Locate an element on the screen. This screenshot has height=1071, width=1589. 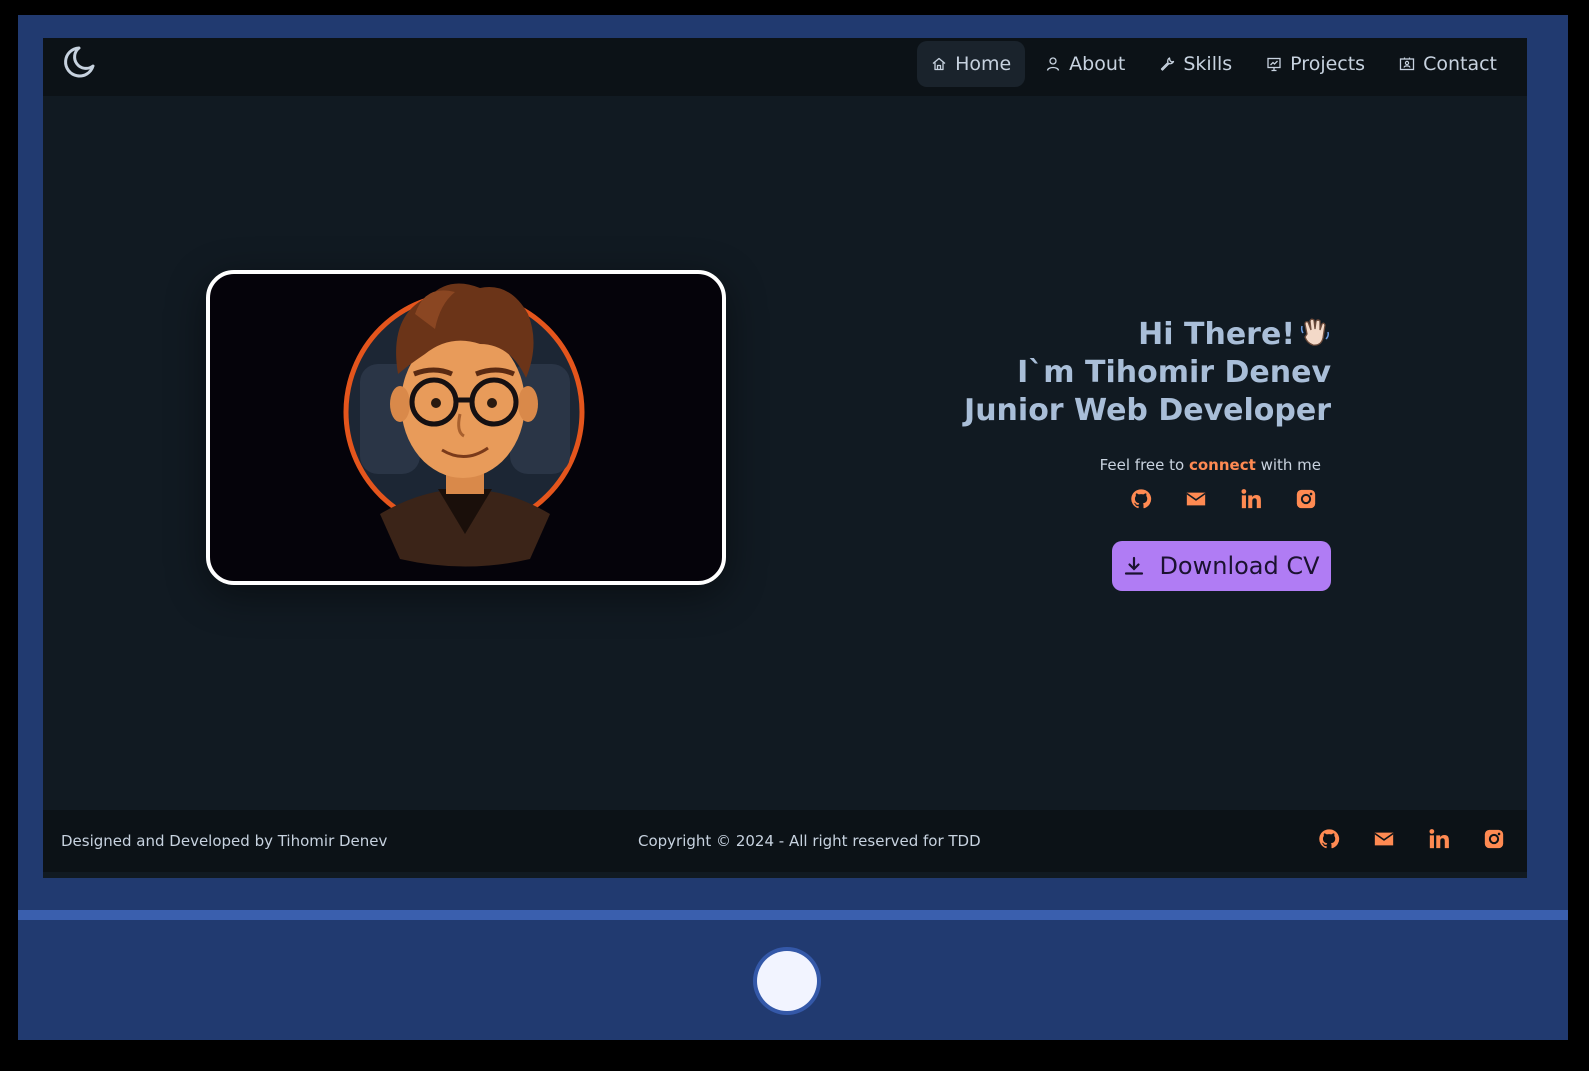
nav-label-contact: Contact is located at coordinates (1460, 64).